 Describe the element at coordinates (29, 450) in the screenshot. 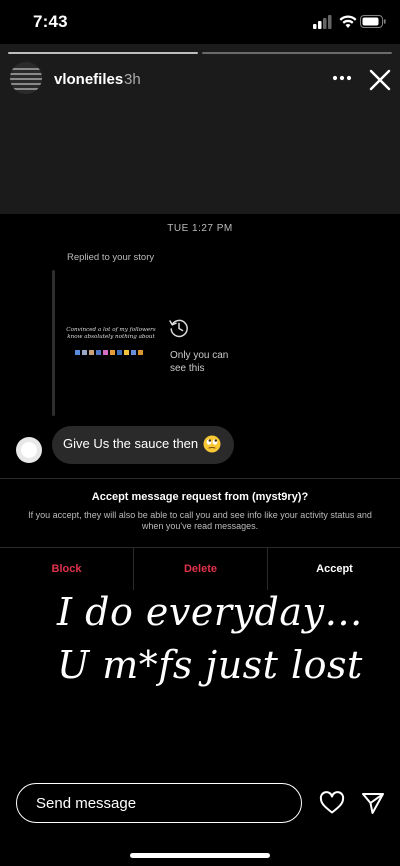

I see `sender-avatar-inner` at that location.